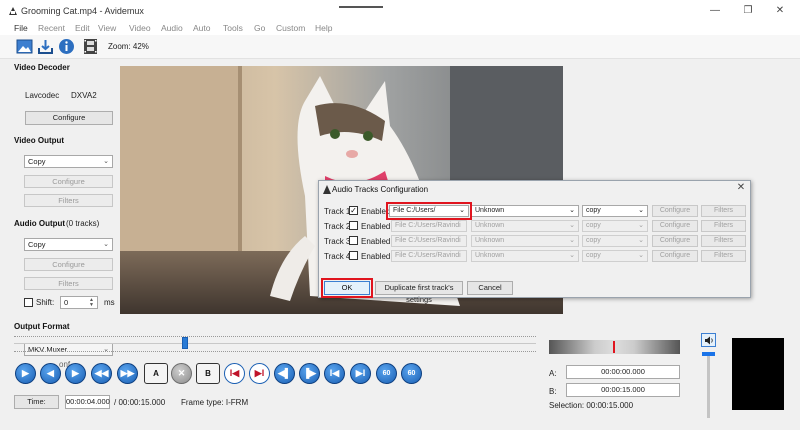  Describe the element at coordinates (185, 343) in the screenshot. I see `timeline-slider-handle` at that location.